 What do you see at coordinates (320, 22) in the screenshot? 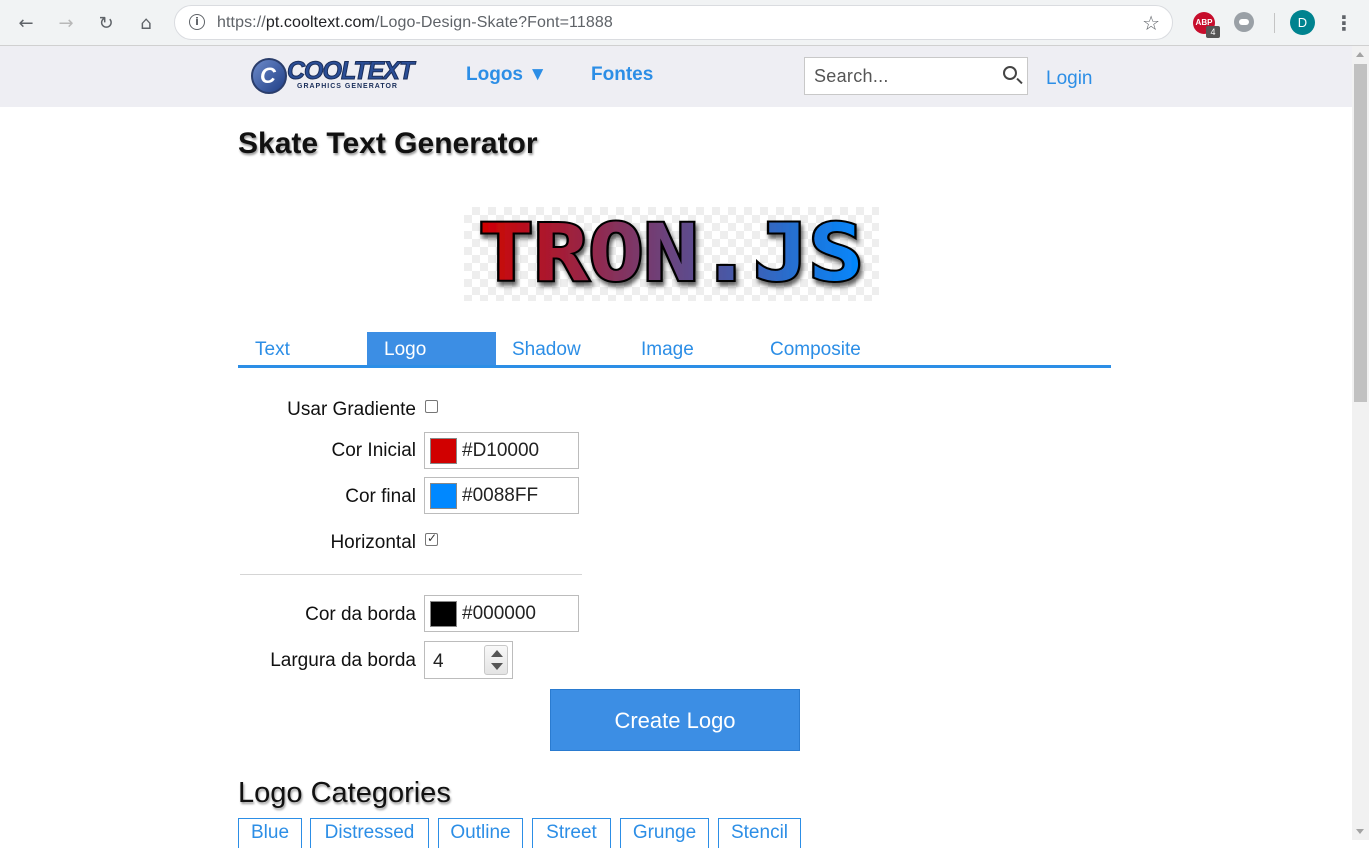
I see `url-host: pt.cooltext.com` at bounding box center [320, 22].